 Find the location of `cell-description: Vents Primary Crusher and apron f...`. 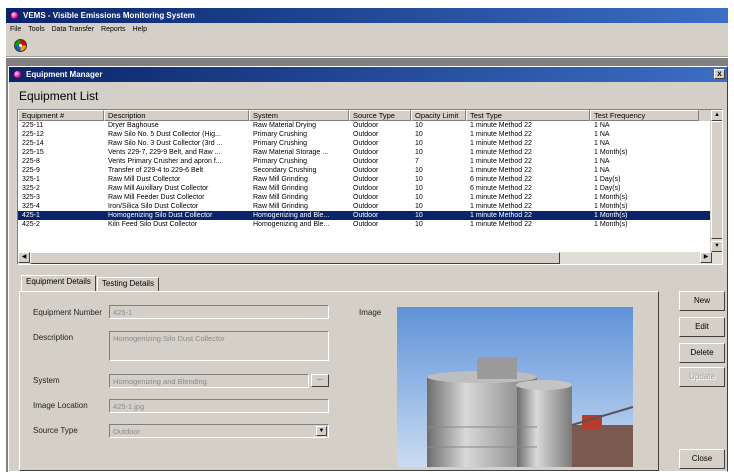

cell-description: Vents Primary Crusher and apron f... is located at coordinates (165, 161).